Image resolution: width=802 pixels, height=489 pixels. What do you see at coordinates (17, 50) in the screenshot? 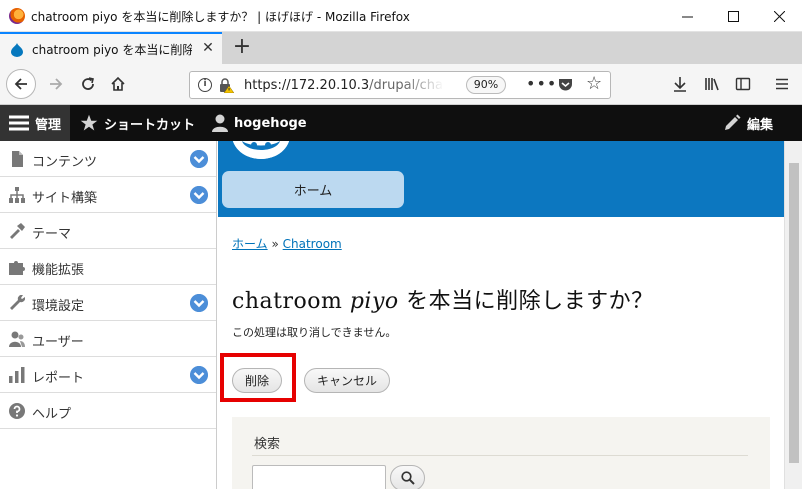
I see `drupal-favicon-icon` at bounding box center [17, 50].